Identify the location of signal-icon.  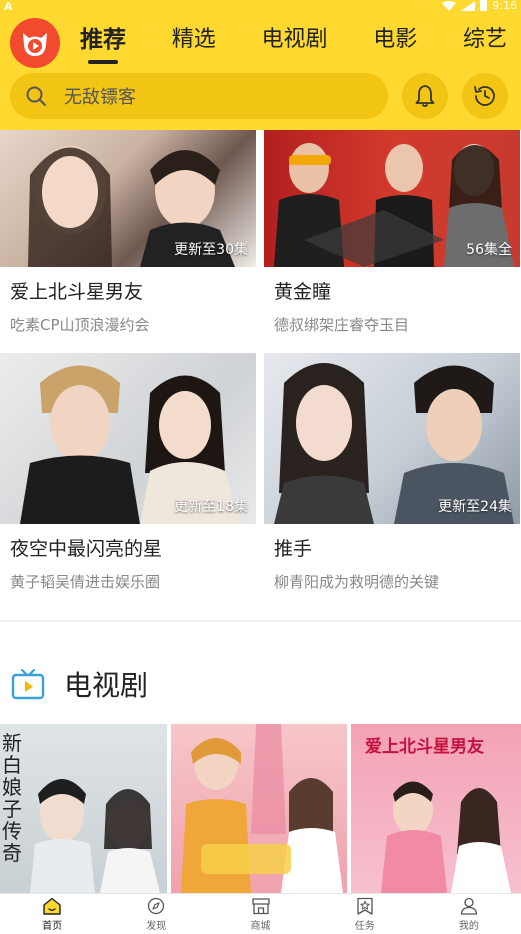
(468, 5).